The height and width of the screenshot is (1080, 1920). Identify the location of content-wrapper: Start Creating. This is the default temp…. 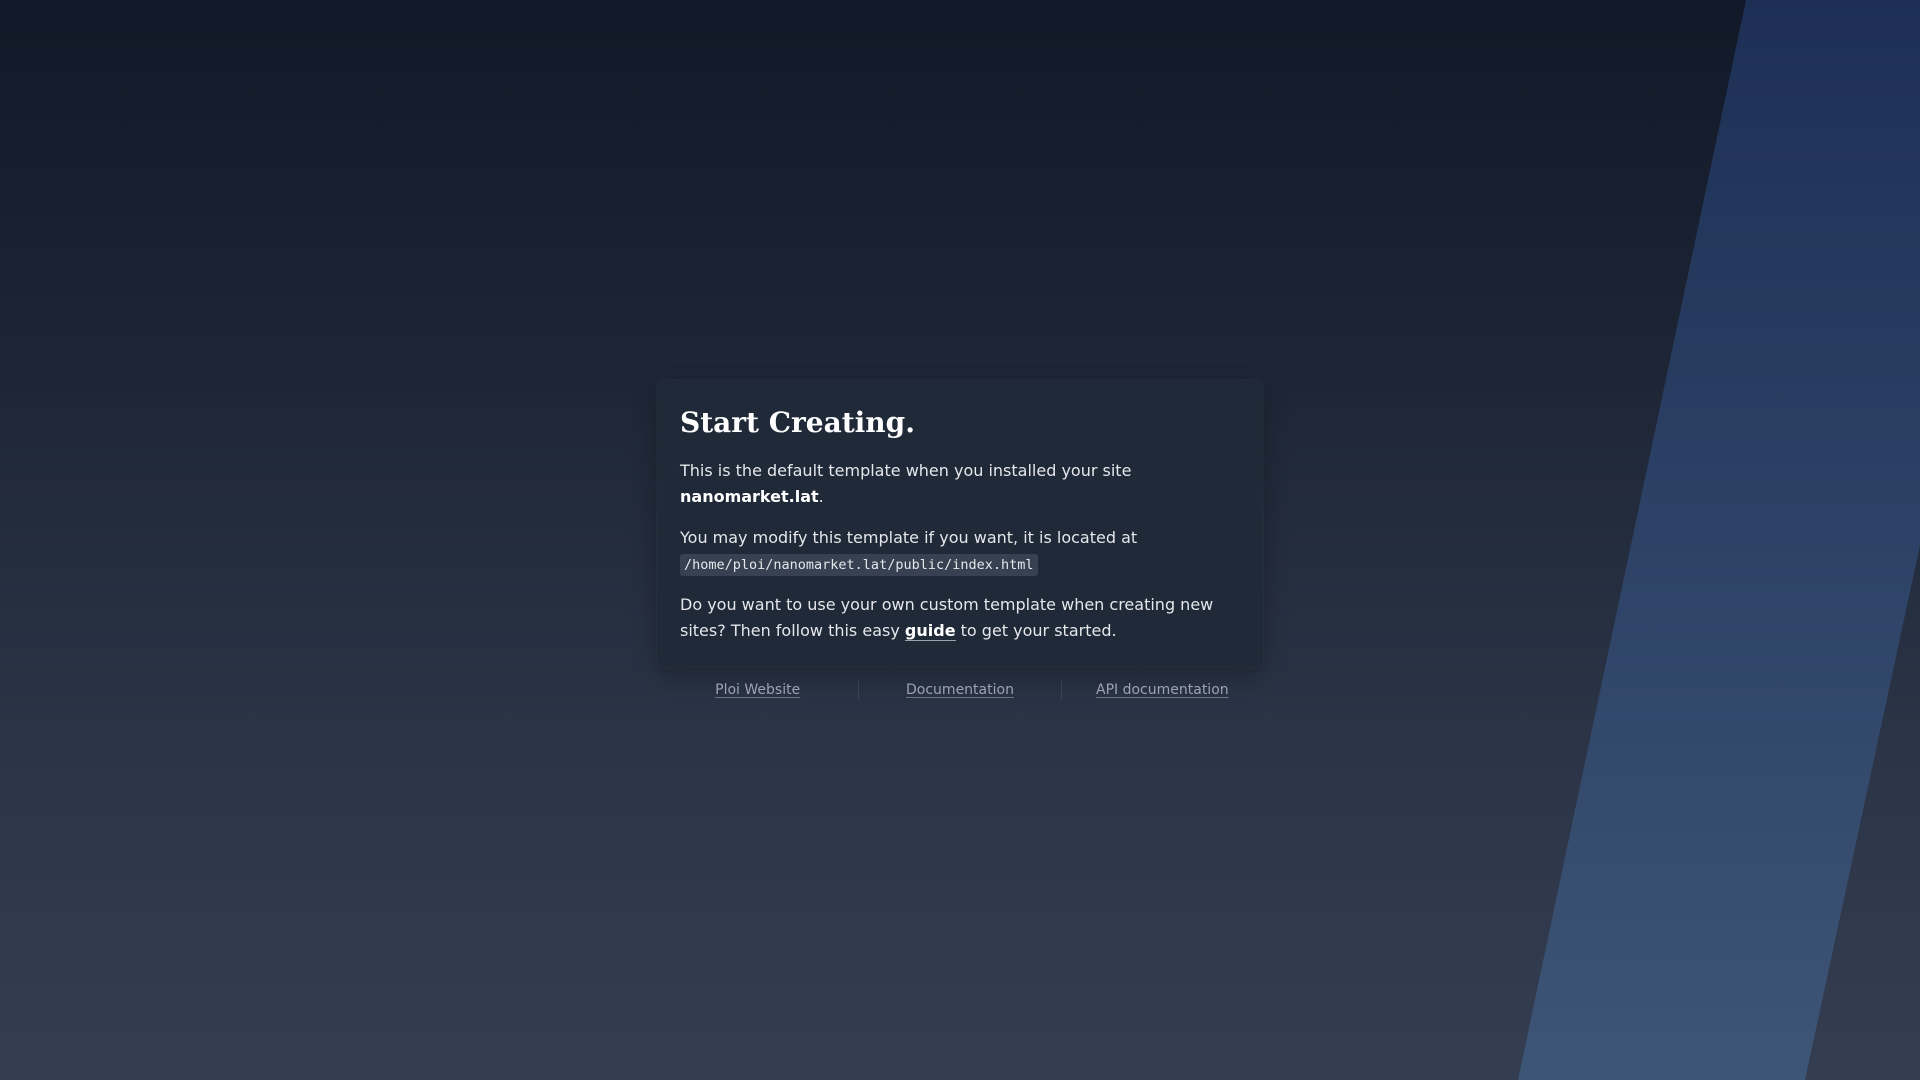
(960, 540).